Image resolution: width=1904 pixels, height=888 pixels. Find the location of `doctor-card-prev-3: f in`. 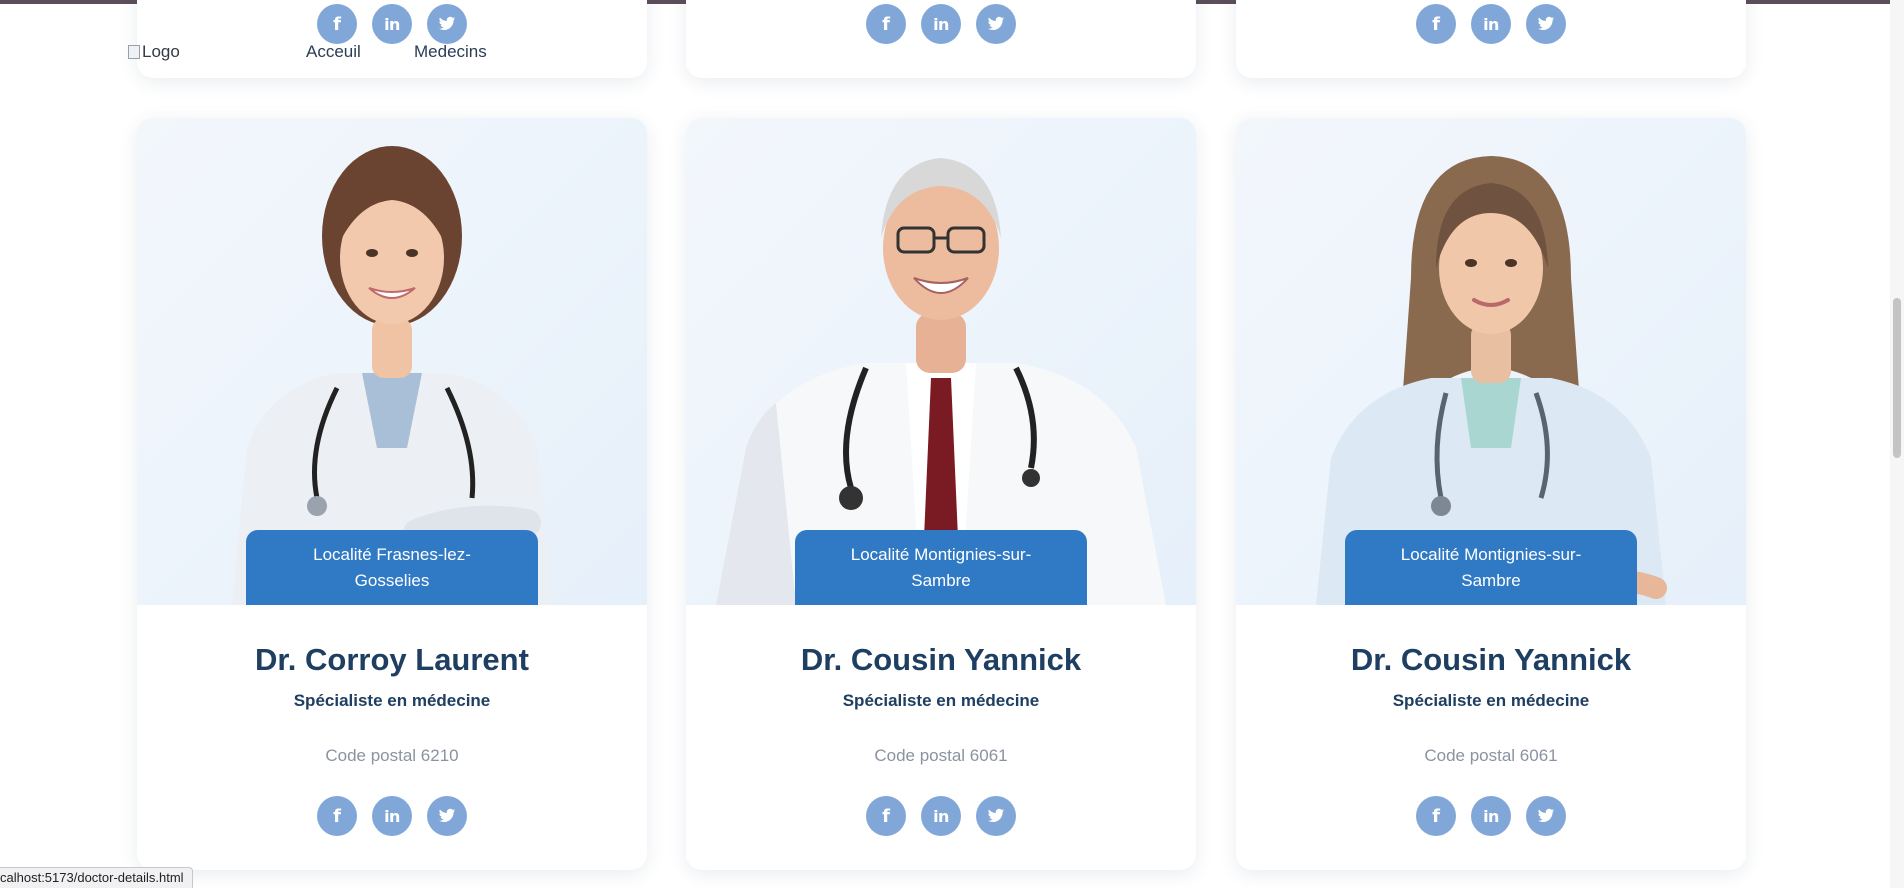

doctor-card-prev-3: f in is located at coordinates (1491, 39).